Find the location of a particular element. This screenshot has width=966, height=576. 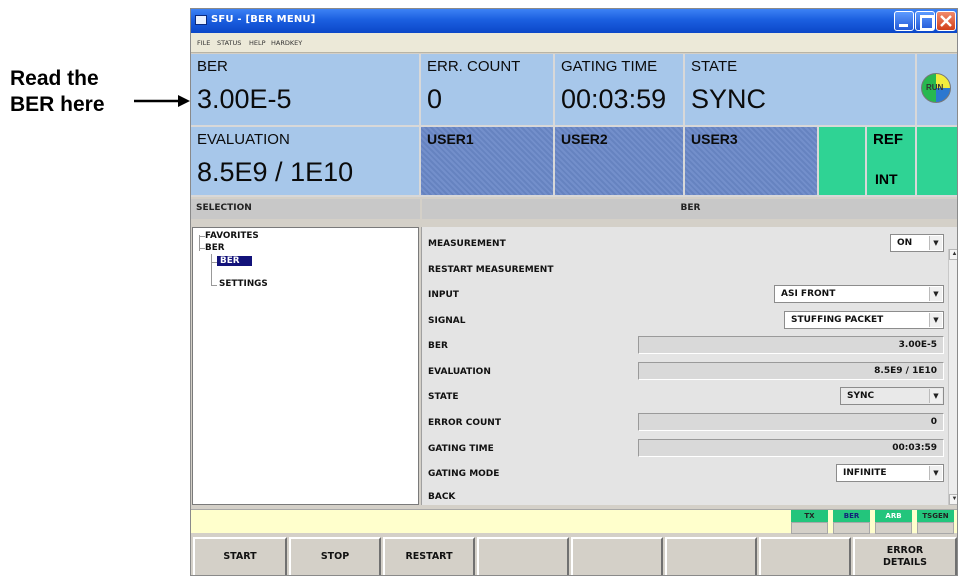

annotation-arrow-icon is located at coordinates (162, 101).